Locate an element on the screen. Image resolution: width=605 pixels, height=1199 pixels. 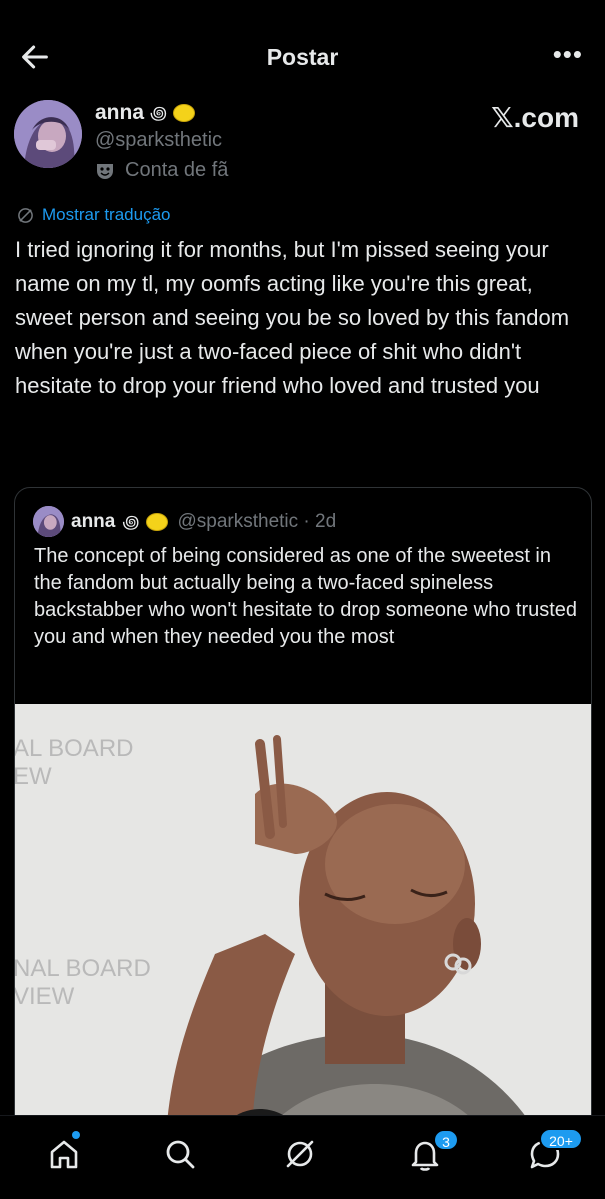
fan-account-text: Conta de fã is located at coordinates (177, 170).